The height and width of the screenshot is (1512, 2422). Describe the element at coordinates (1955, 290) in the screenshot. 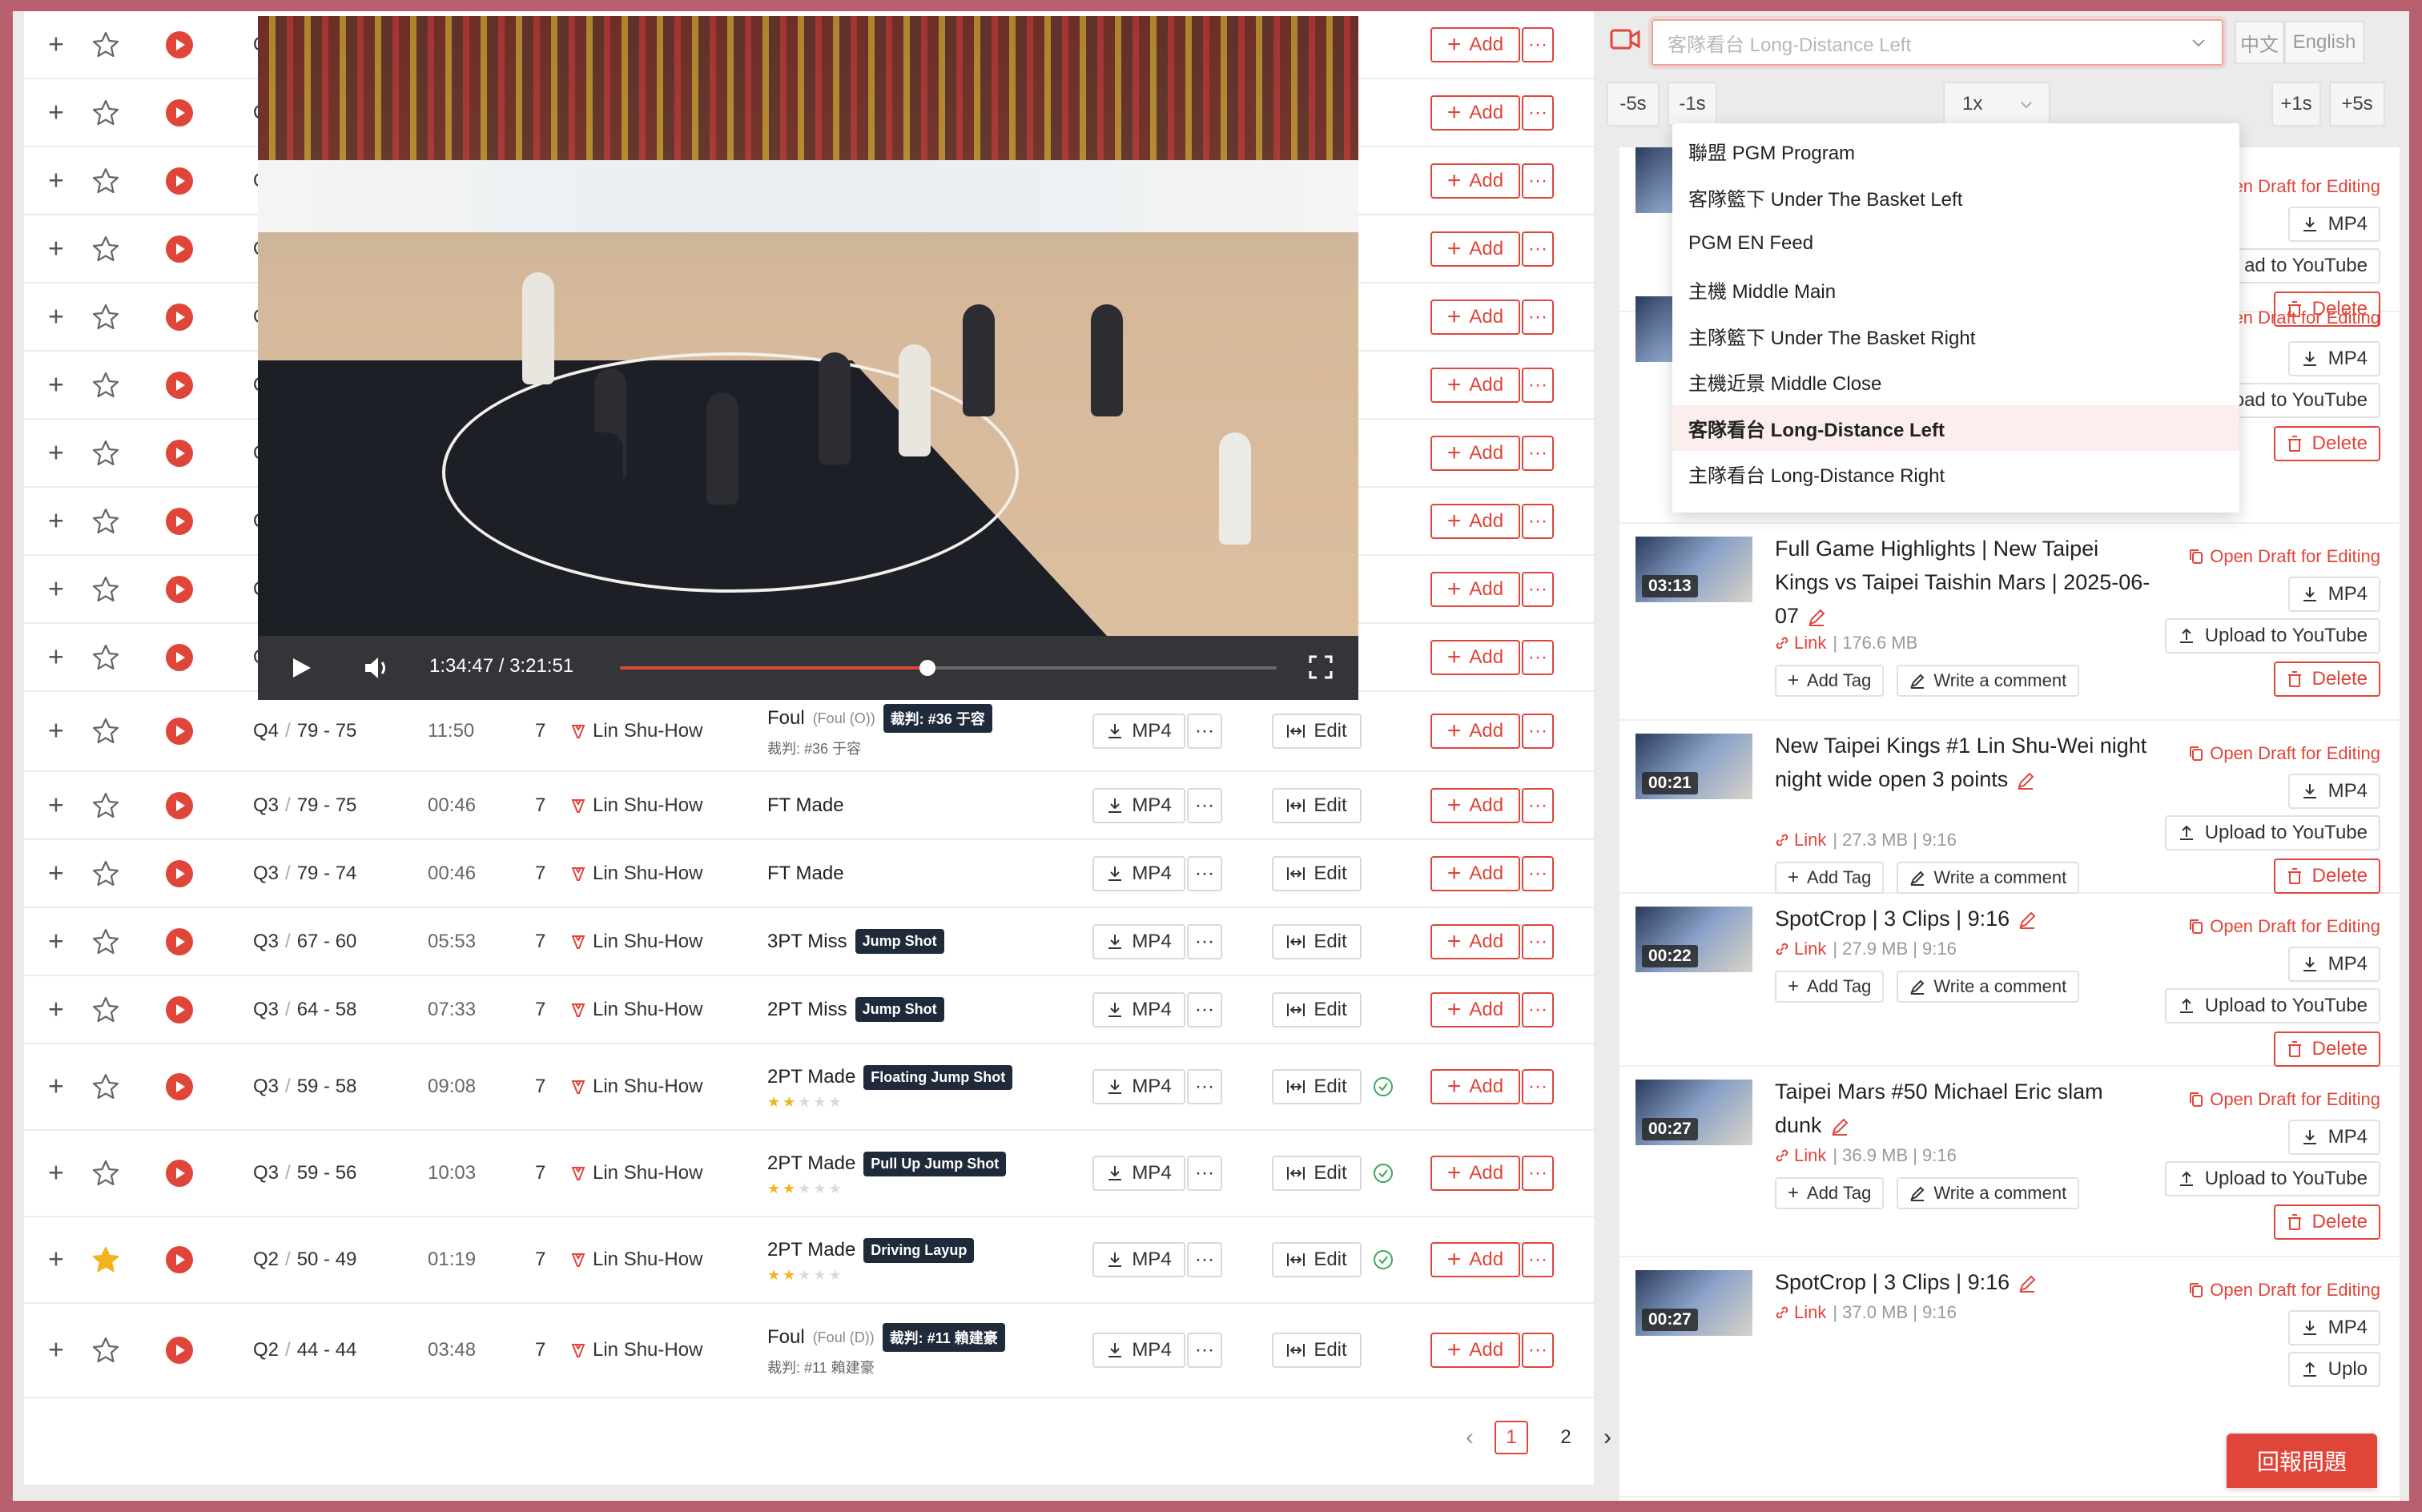

I see `camera-option: 主機 Middle Main` at that location.